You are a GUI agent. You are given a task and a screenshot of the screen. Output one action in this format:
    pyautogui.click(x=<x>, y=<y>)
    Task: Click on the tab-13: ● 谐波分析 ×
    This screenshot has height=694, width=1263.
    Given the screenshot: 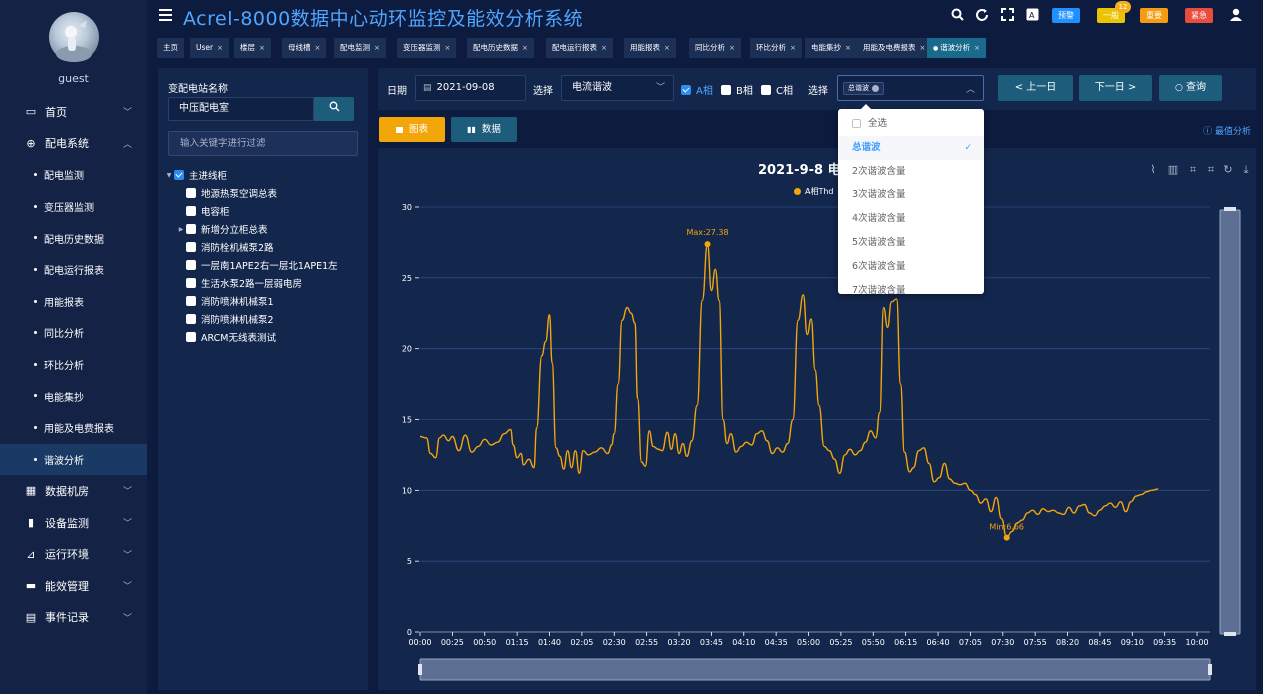 What is the action you would take?
    pyautogui.click(x=957, y=48)
    